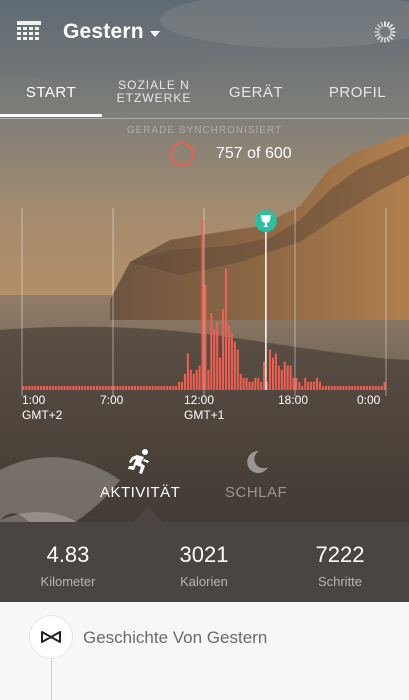  Describe the element at coordinates (340, 581) in the screenshot. I see `stat-label: Schritte` at that location.